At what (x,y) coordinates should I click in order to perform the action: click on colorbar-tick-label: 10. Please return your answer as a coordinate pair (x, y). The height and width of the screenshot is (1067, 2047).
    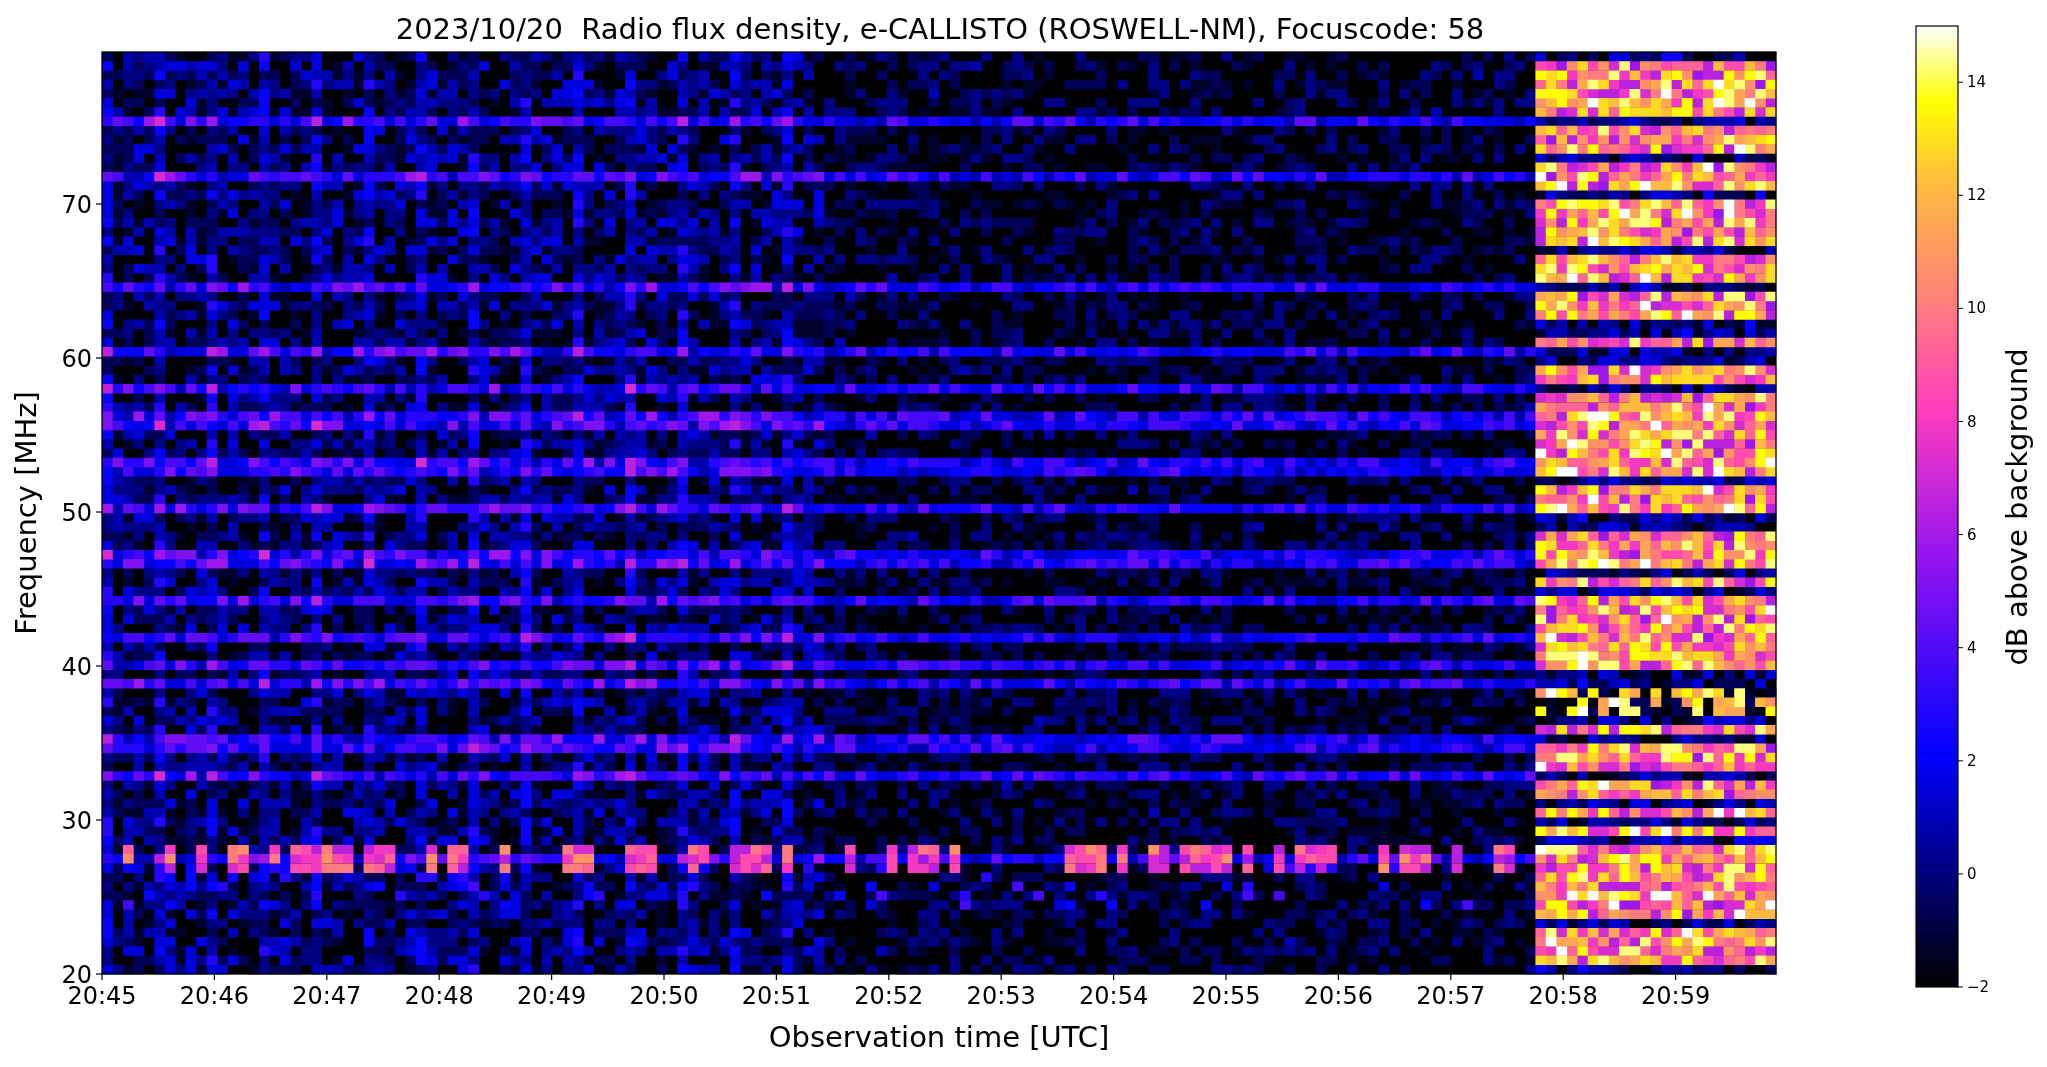
    Looking at the image, I should click on (1977, 308).